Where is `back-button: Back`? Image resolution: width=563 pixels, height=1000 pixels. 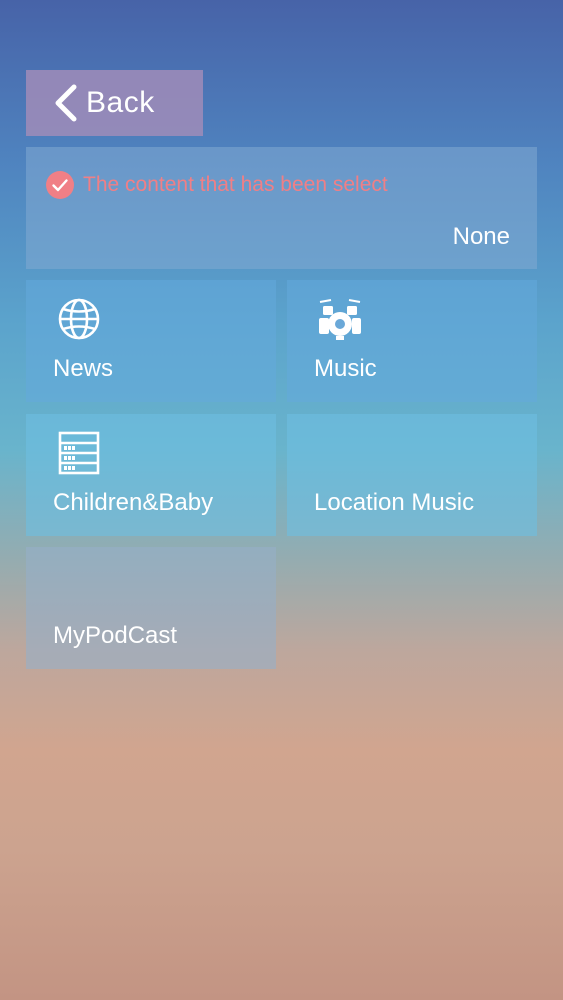
back-button: Back is located at coordinates (114, 103).